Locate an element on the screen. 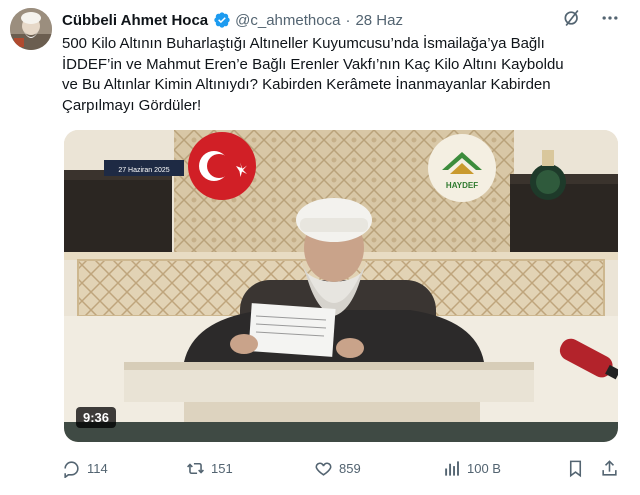 The height and width of the screenshot is (495, 640). action-bar: 114 151 859 100 B is located at coordinates (342, 468).